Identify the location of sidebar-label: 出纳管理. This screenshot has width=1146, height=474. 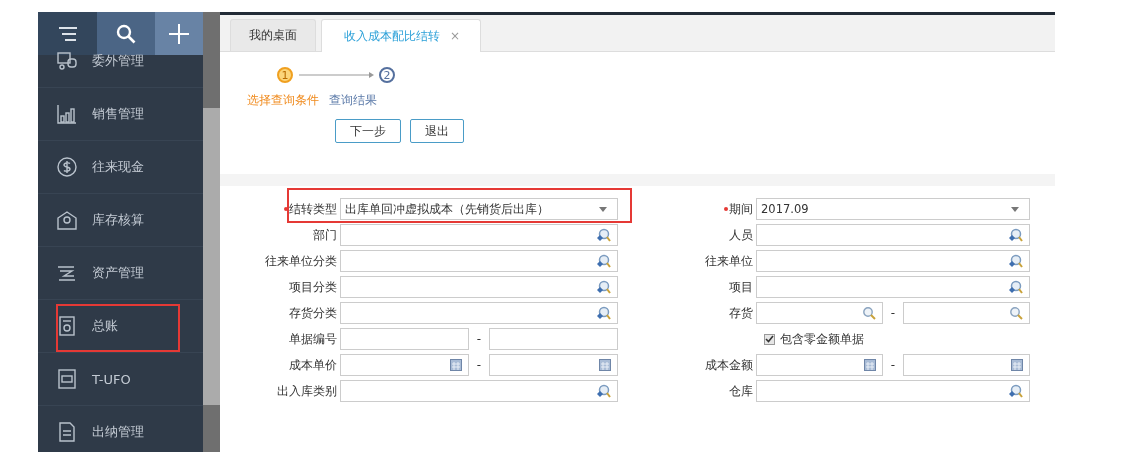
(118, 432).